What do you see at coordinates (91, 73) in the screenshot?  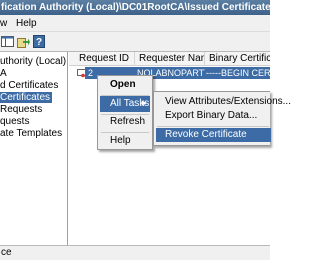 I see `cell-request-id: 2` at bounding box center [91, 73].